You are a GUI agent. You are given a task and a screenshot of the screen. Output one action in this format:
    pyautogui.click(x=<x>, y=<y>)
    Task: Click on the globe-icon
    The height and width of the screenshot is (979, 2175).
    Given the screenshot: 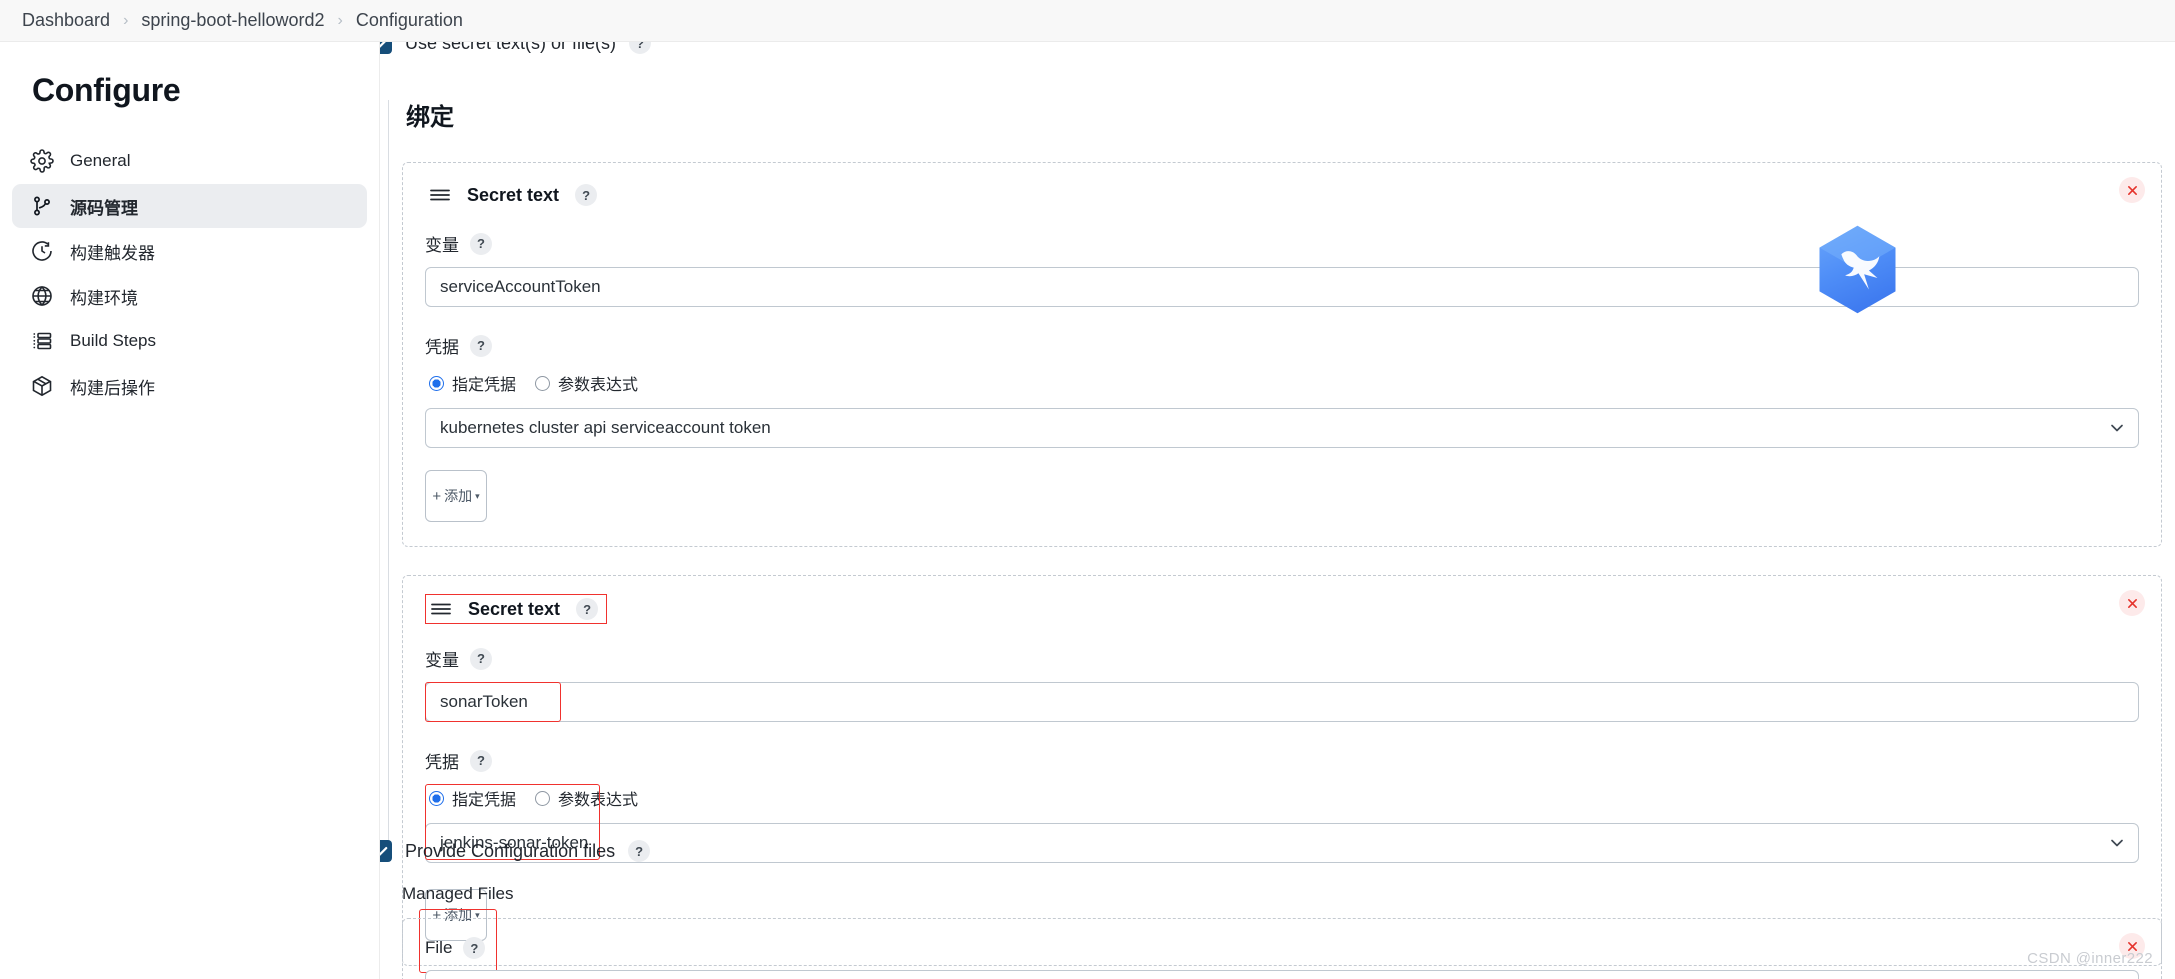 What is the action you would take?
    pyautogui.click(x=42, y=296)
    